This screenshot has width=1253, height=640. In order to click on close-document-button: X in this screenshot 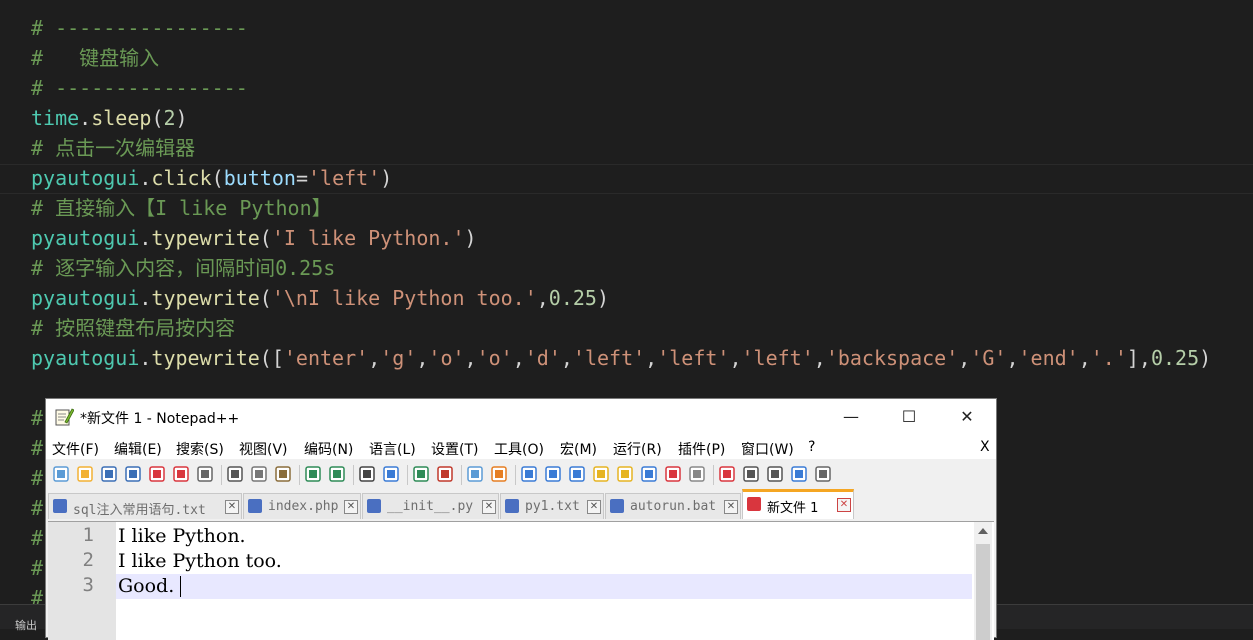, I will do `click(985, 447)`.